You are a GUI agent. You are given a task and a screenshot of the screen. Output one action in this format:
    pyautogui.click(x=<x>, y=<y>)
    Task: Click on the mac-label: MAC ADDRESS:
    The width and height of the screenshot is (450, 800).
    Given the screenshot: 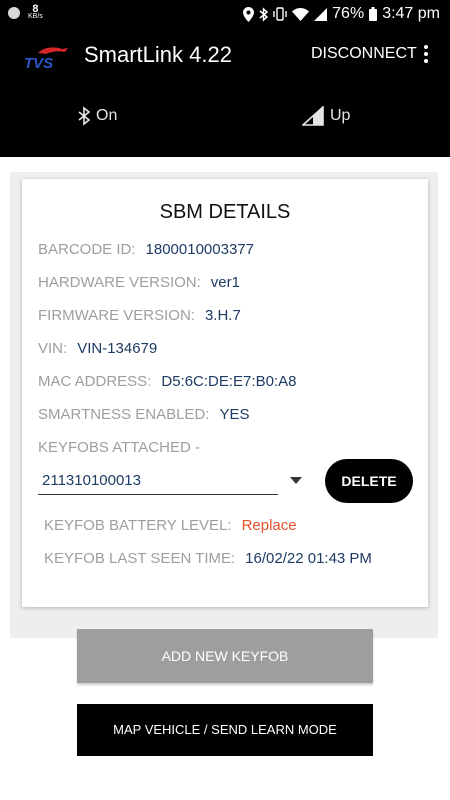 What is the action you would take?
    pyautogui.click(x=95, y=381)
    